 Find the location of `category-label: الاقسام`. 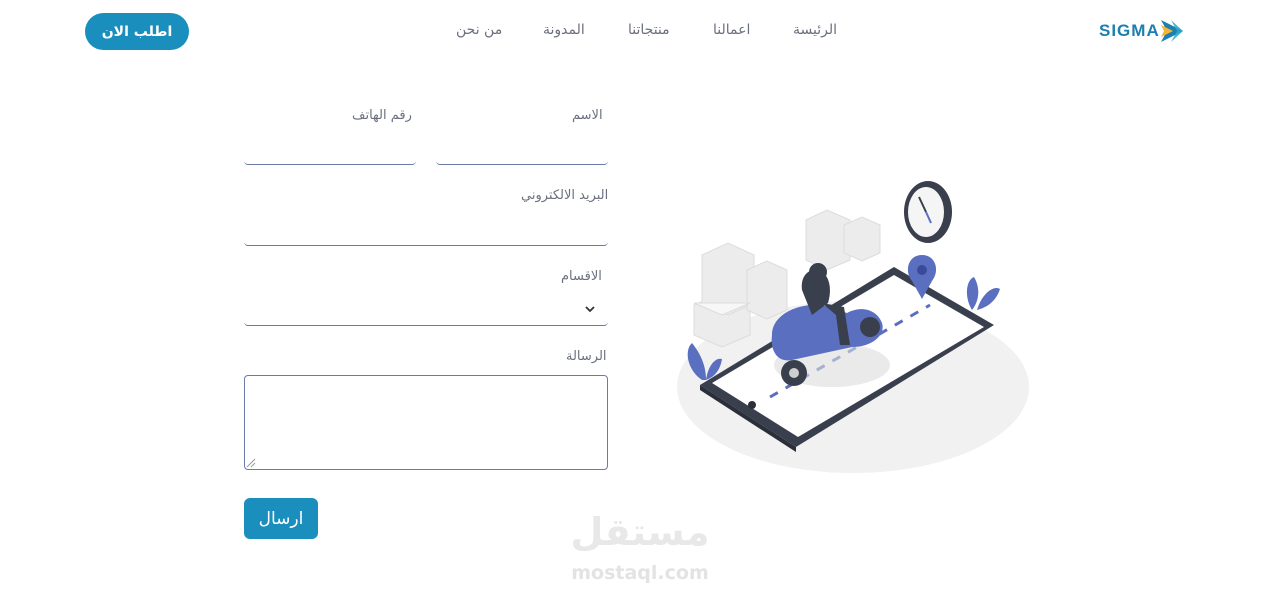

category-label: الاقسام is located at coordinates (581, 276).